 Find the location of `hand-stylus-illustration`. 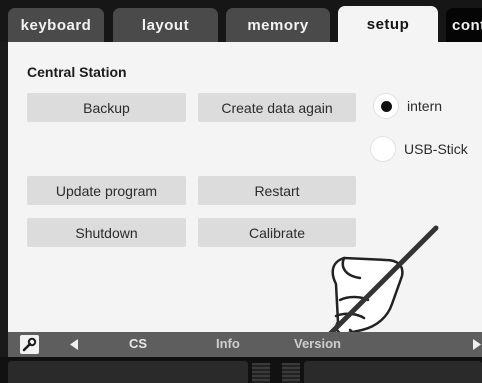

hand-stylus-illustration is located at coordinates (377, 287).